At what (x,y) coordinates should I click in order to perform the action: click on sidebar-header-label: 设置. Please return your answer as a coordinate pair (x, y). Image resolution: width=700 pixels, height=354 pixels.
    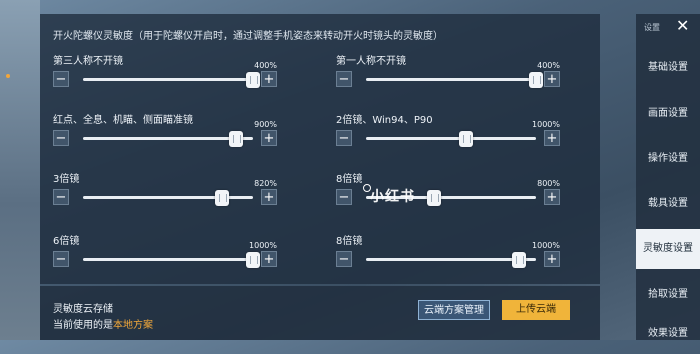
    Looking at the image, I should click on (652, 27).